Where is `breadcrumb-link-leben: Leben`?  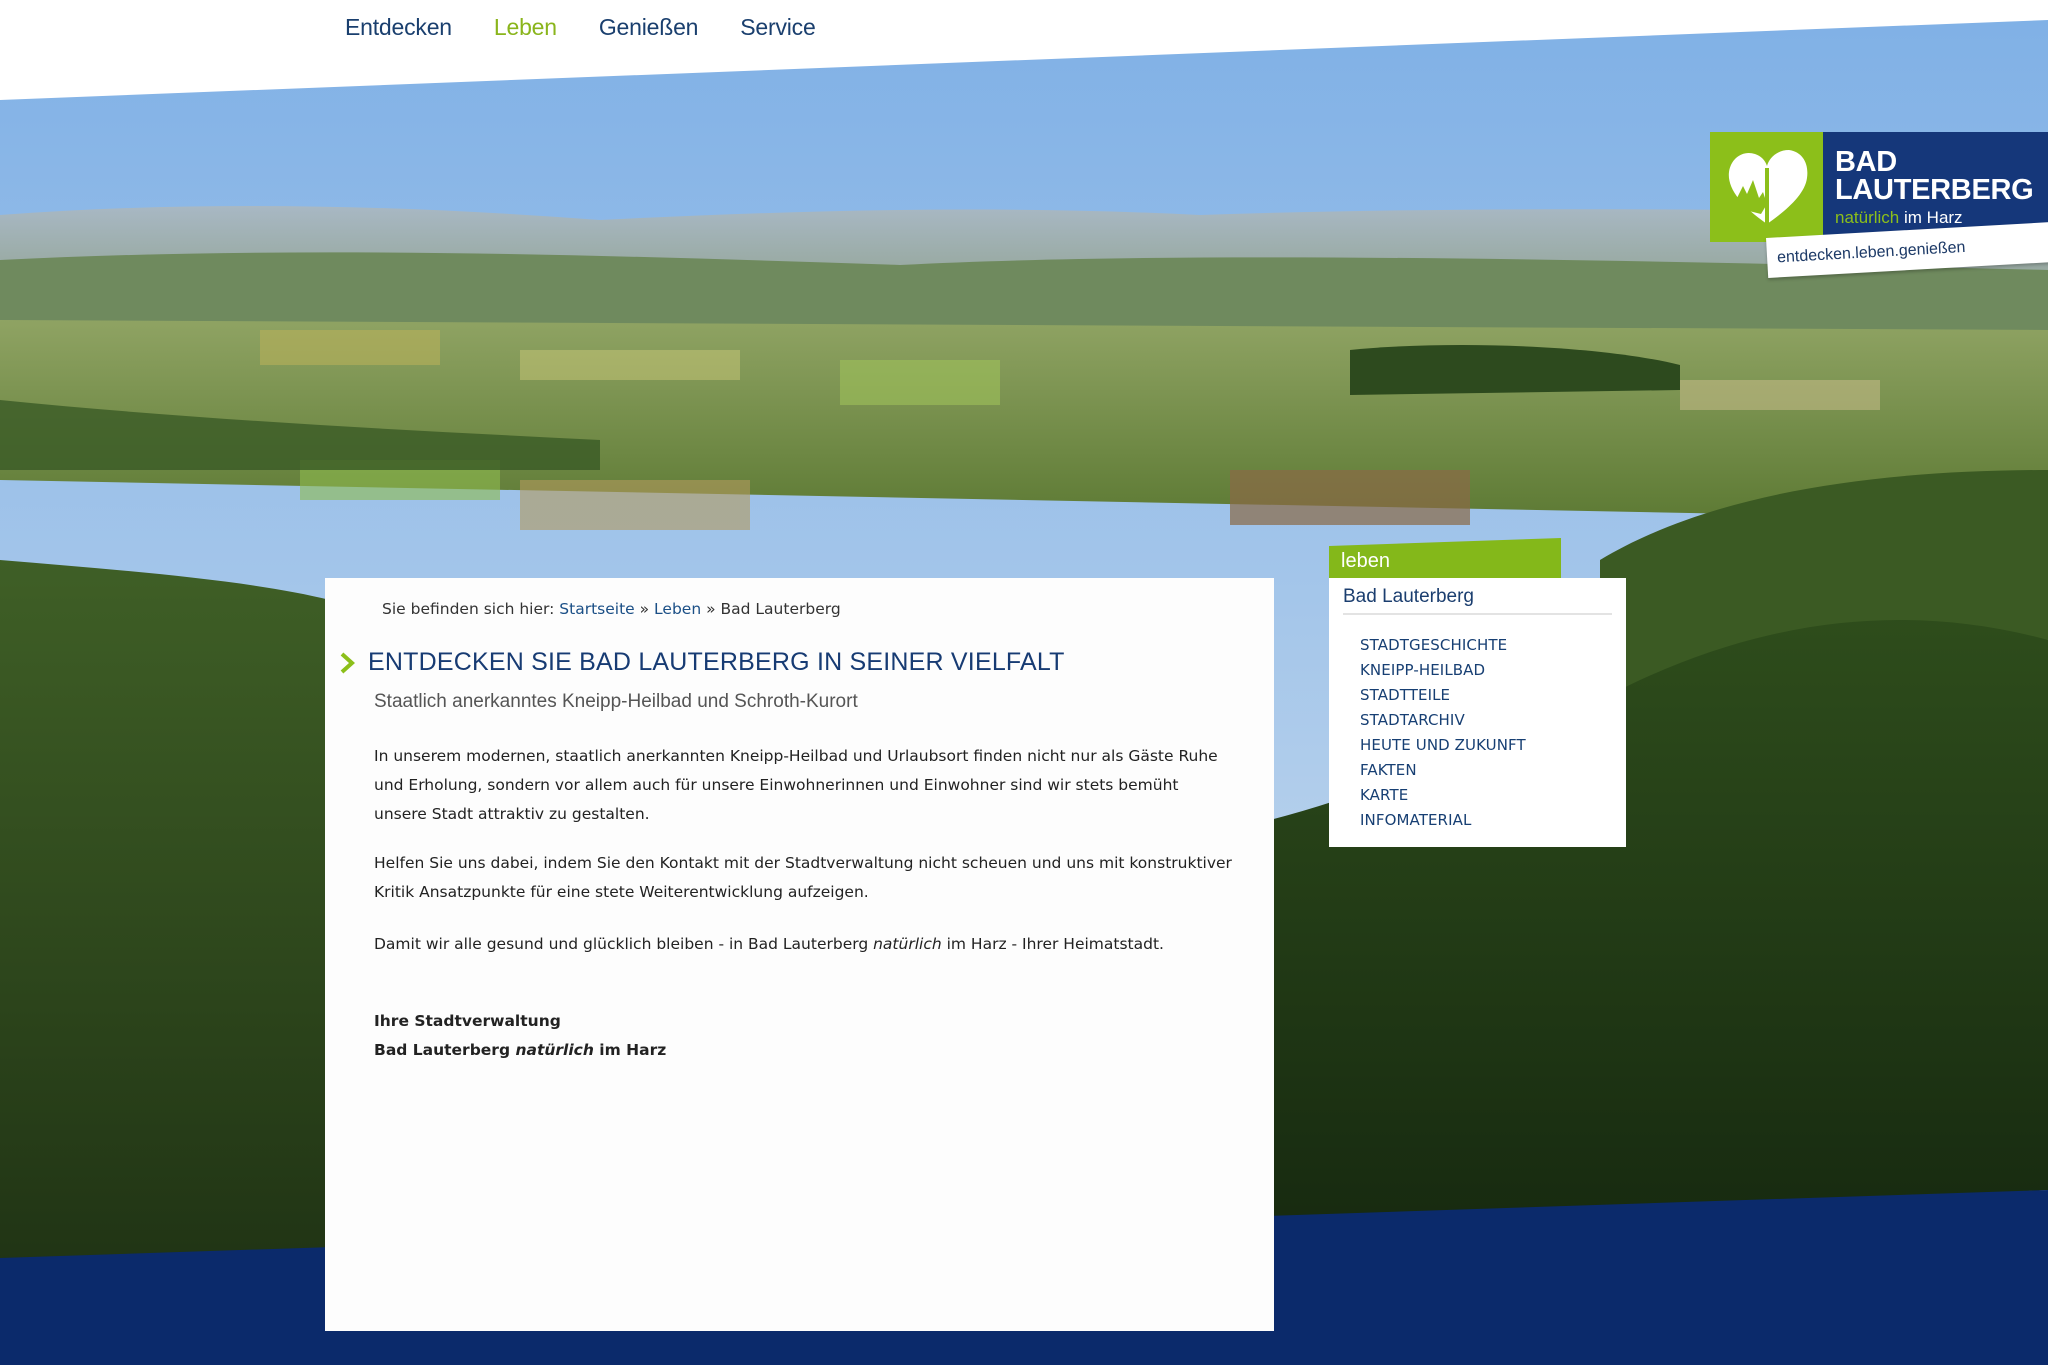 breadcrumb-link-leben: Leben is located at coordinates (677, 609).